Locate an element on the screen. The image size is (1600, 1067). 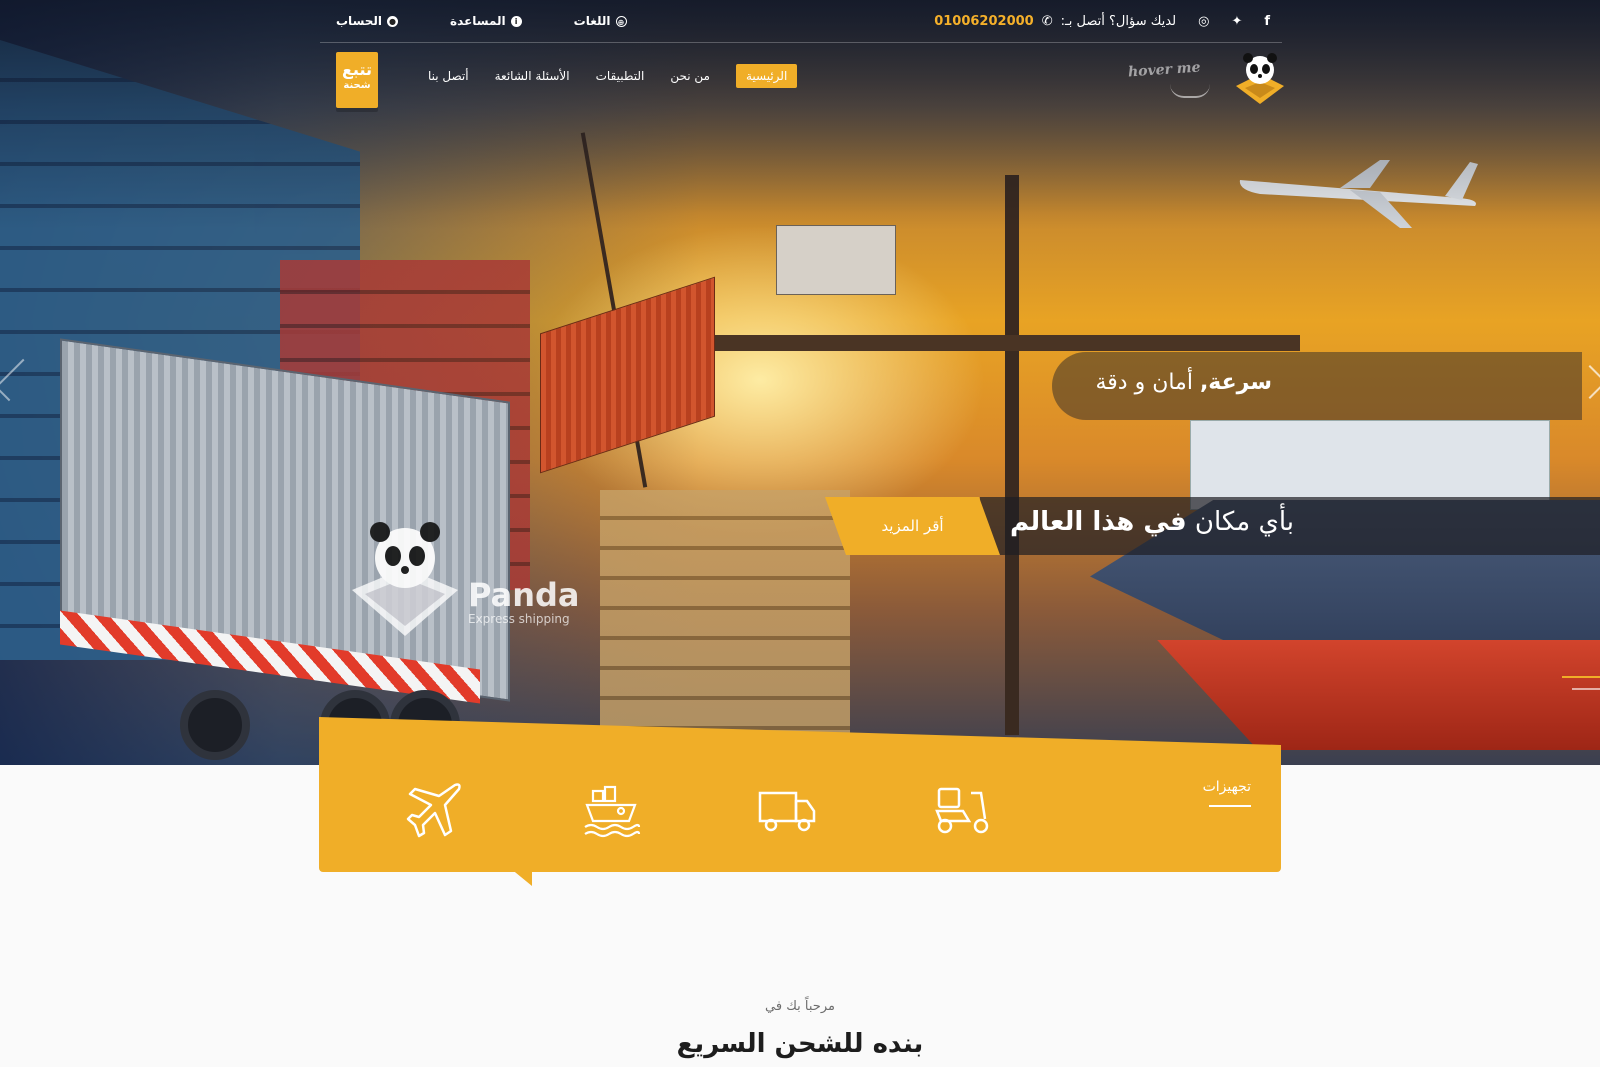
languages-link: اللغات ⊕ is located at coordinates (600, 21).